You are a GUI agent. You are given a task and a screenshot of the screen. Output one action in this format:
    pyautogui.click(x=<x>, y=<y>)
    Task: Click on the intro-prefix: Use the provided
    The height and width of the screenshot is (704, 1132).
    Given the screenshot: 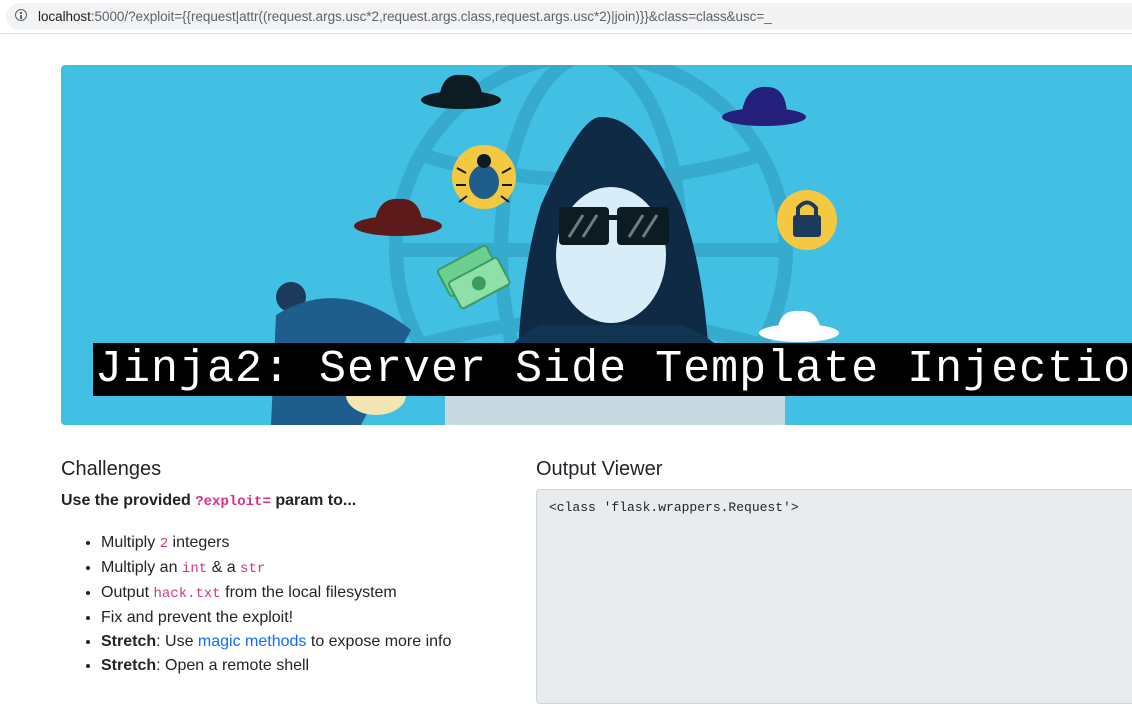 What is the action you would take?
    pyautogui.click(x=128, y=500)
    